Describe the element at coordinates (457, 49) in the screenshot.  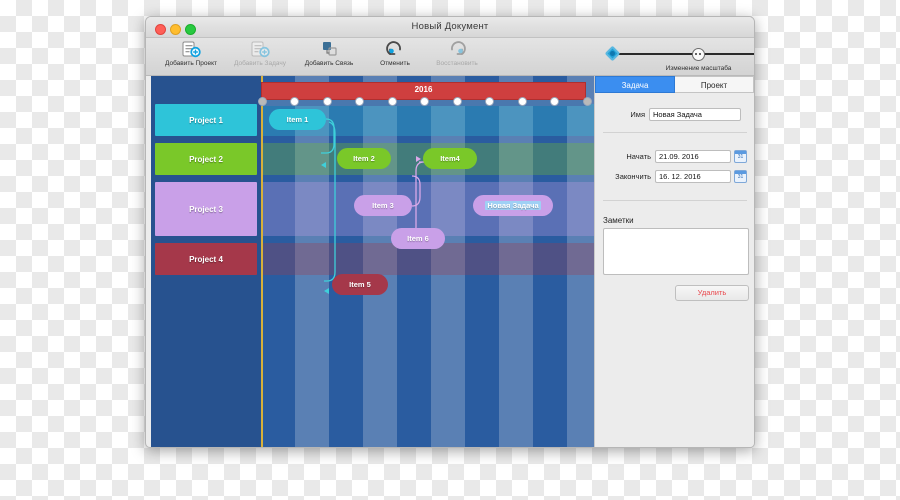
I see `redo-icon` at that location.